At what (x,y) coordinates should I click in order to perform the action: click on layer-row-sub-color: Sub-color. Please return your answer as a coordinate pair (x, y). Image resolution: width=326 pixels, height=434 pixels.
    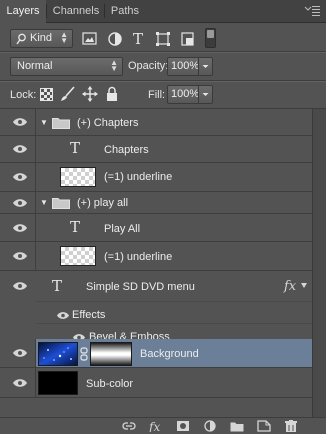
    Looking at the image, I should click on (156, 383).